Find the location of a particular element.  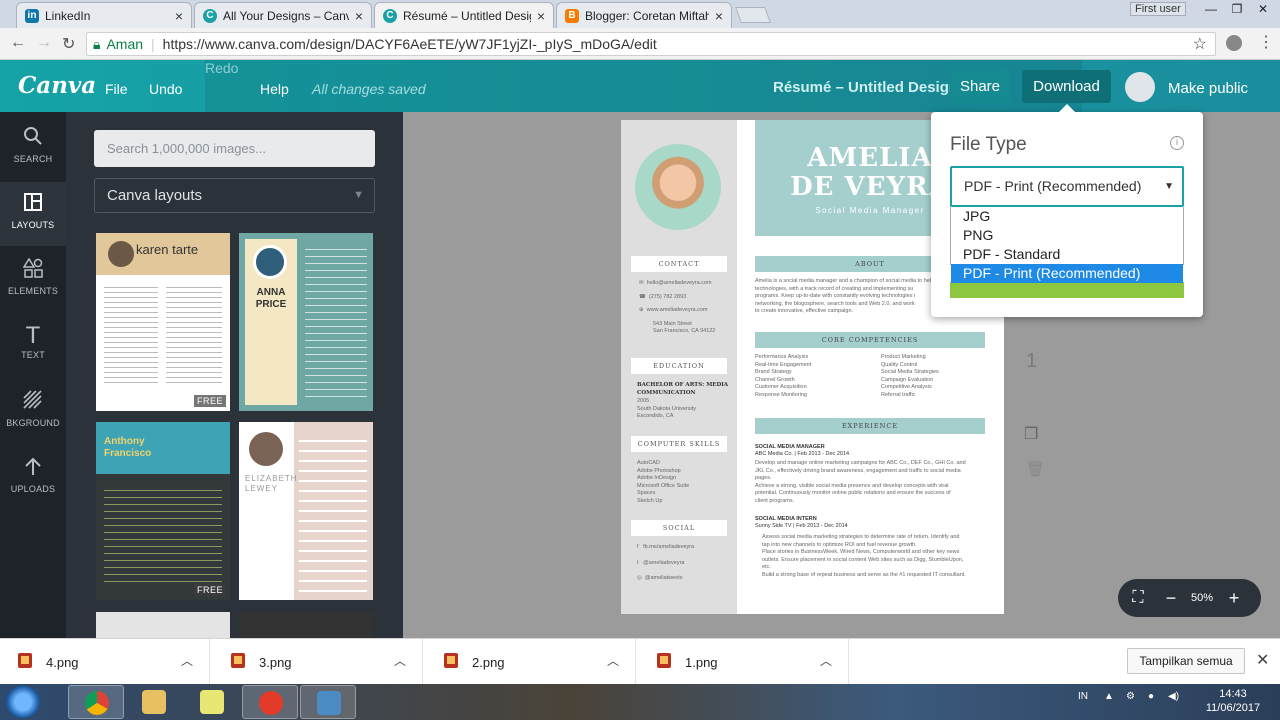

new-tab-button is located at coordinates (753, 15).